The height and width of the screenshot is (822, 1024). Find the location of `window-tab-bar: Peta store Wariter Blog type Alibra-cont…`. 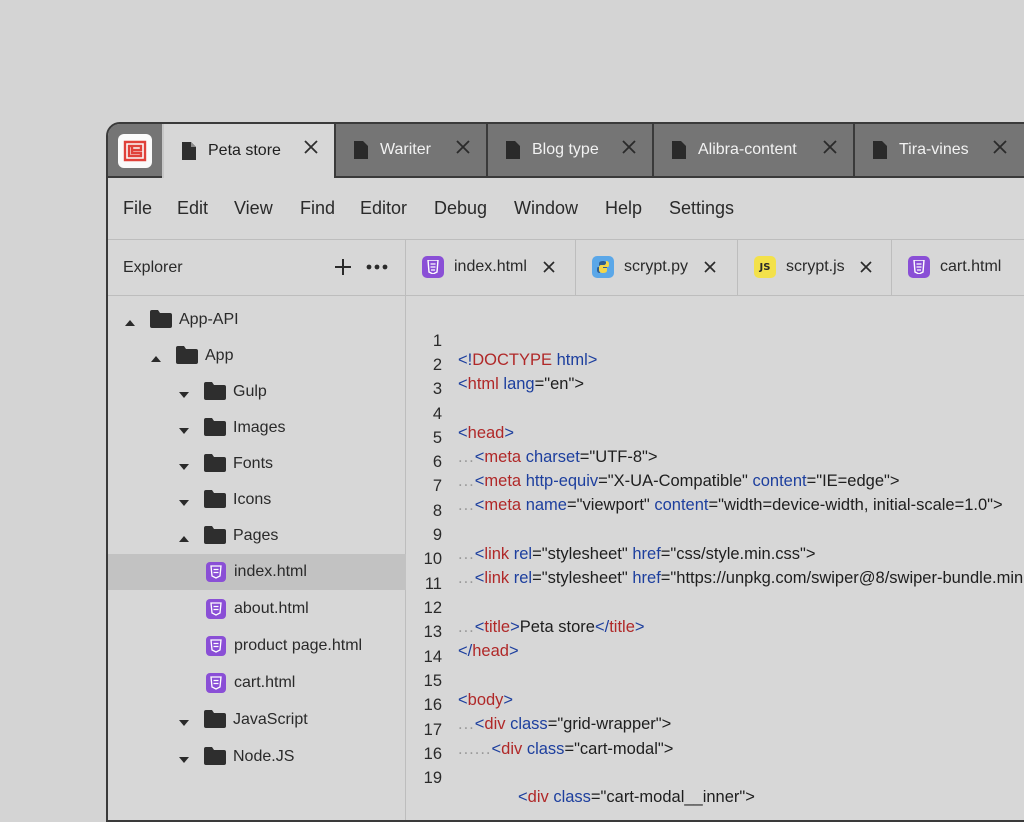

window-tab-bar: Peta store Wariter Blog type Alibra-cont… is located at coordinates (566, 151).